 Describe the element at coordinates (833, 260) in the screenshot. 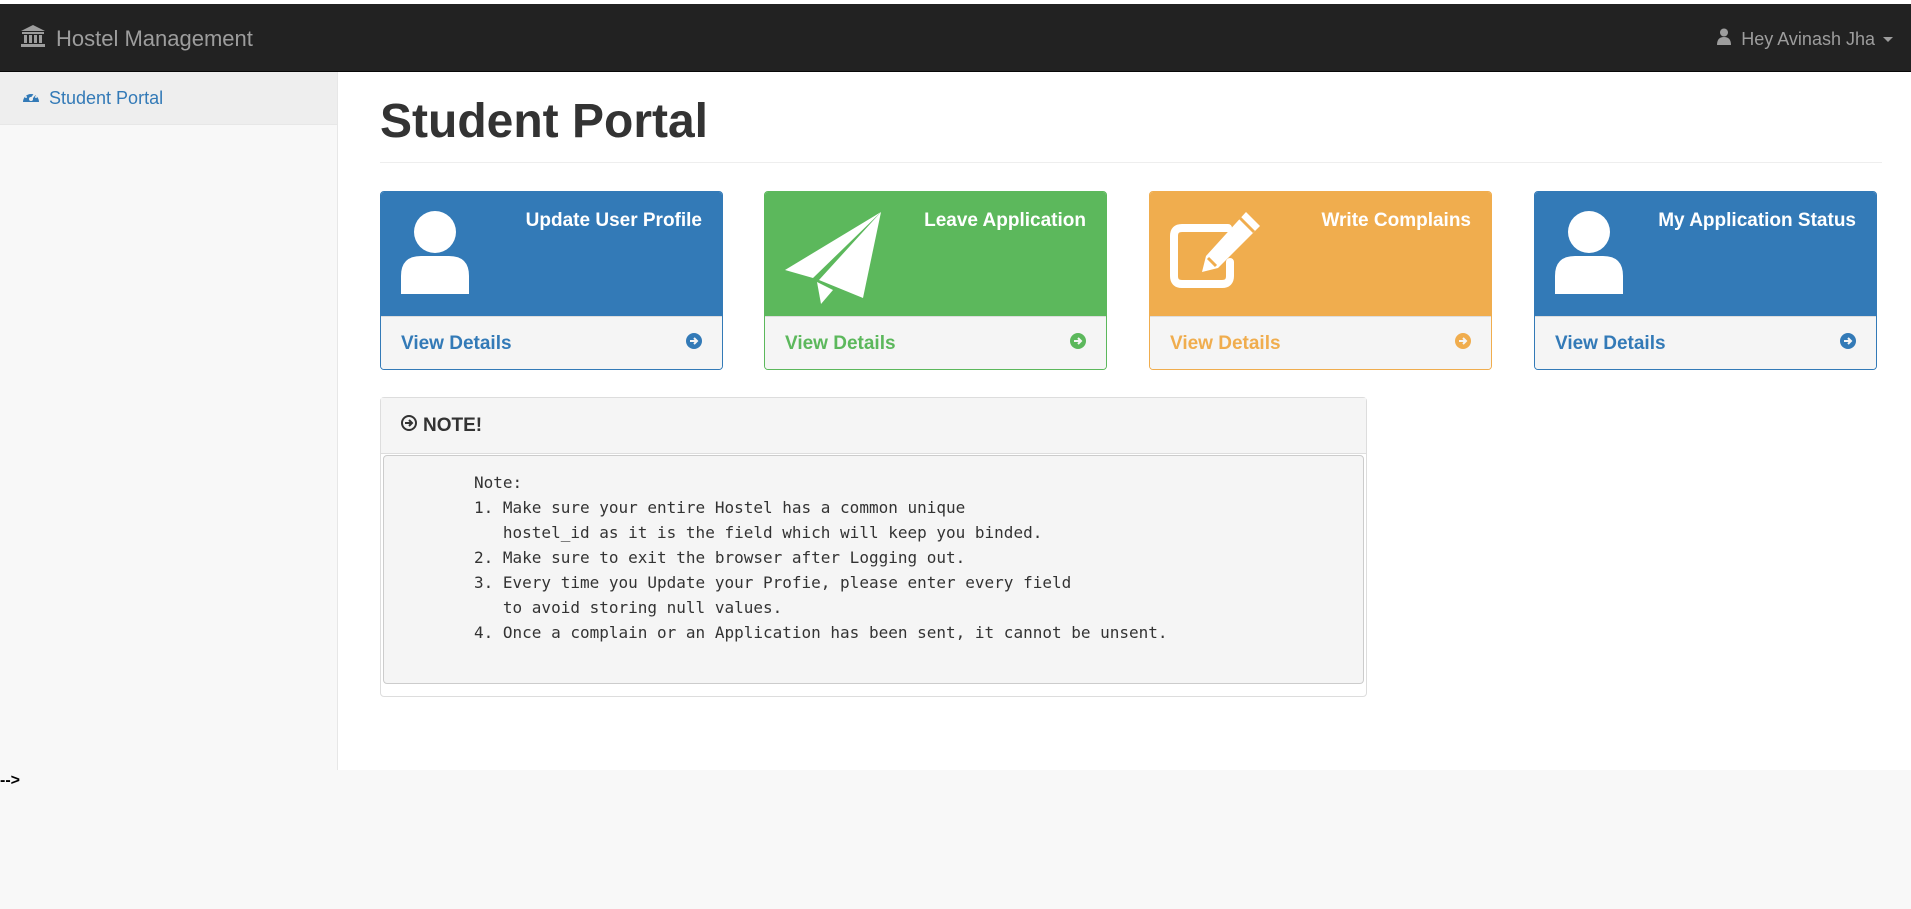

I see `paper-plane-icon` at that location.